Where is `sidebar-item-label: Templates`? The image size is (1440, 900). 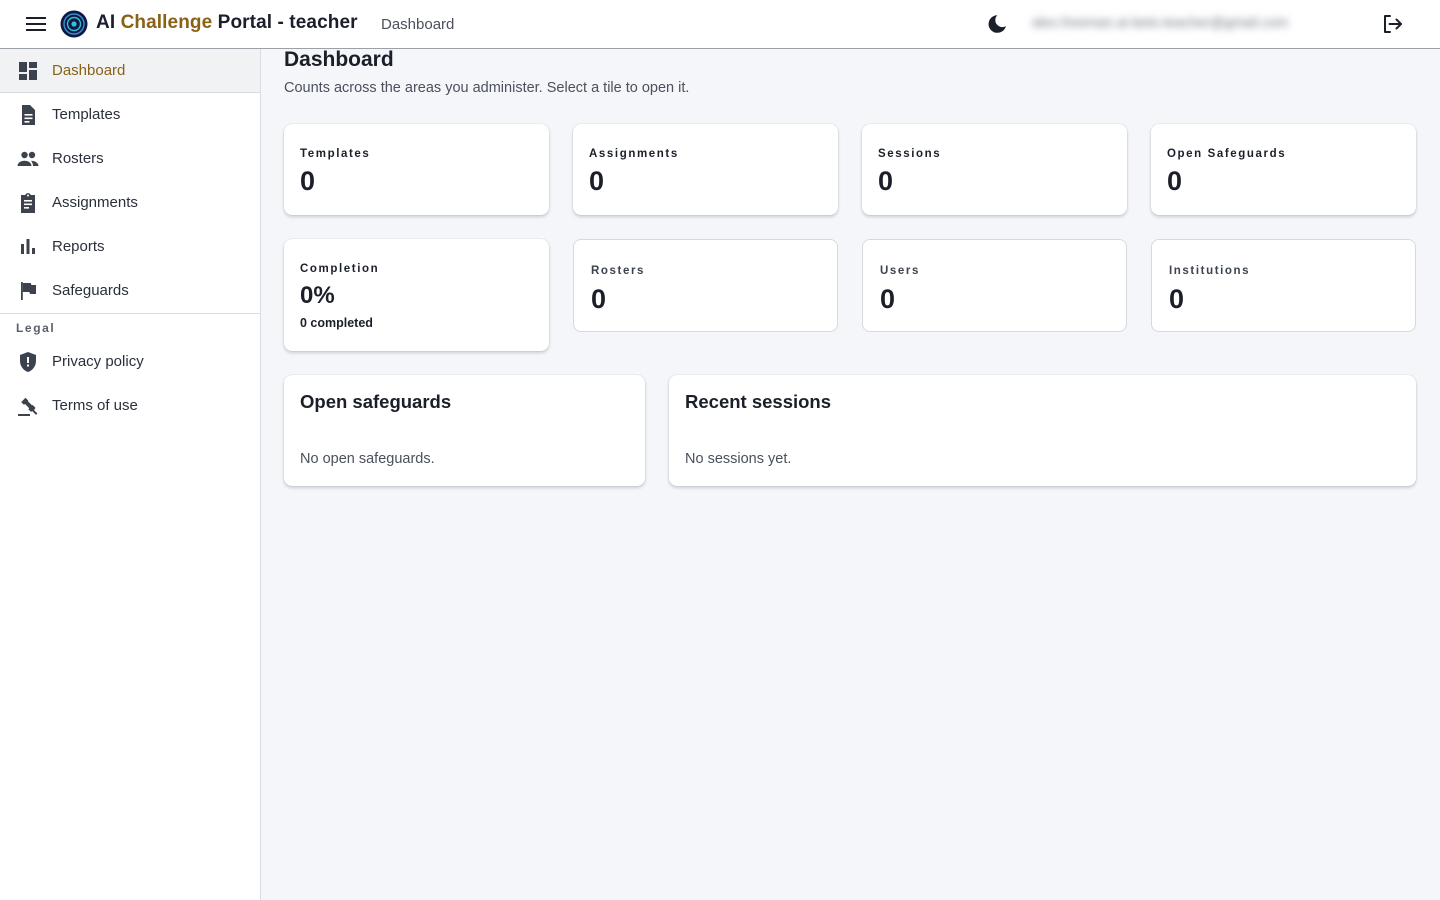 sidebar-item-label: Templates is located at coordinates (86, 114).